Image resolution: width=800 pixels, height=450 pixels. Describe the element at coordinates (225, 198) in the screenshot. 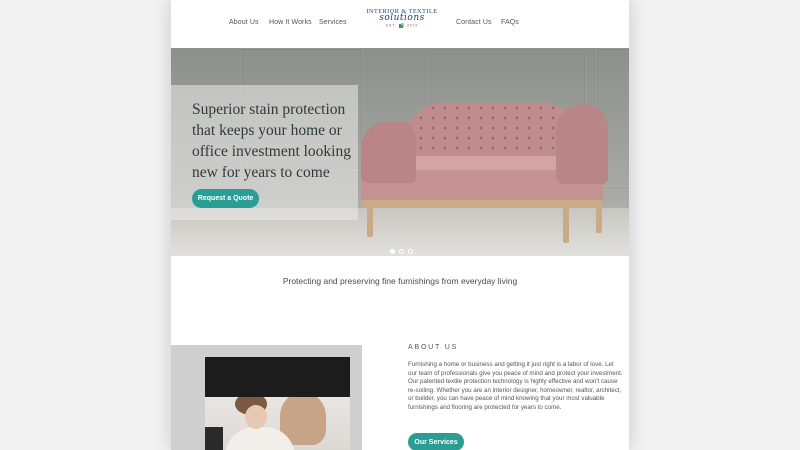

I see `request-quote-button: Request a Quote` at that location.